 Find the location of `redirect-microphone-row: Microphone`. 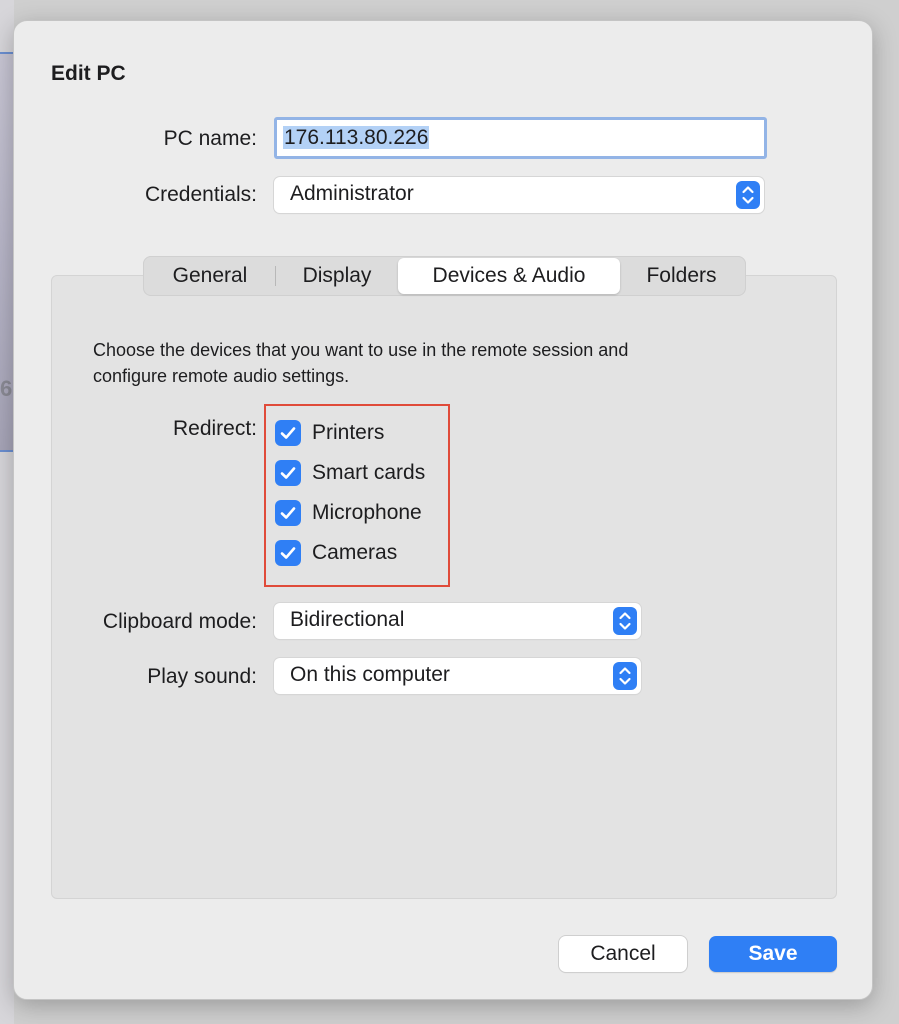

redirect-microphone-row: Microphone is located at coordinates (348, 513).